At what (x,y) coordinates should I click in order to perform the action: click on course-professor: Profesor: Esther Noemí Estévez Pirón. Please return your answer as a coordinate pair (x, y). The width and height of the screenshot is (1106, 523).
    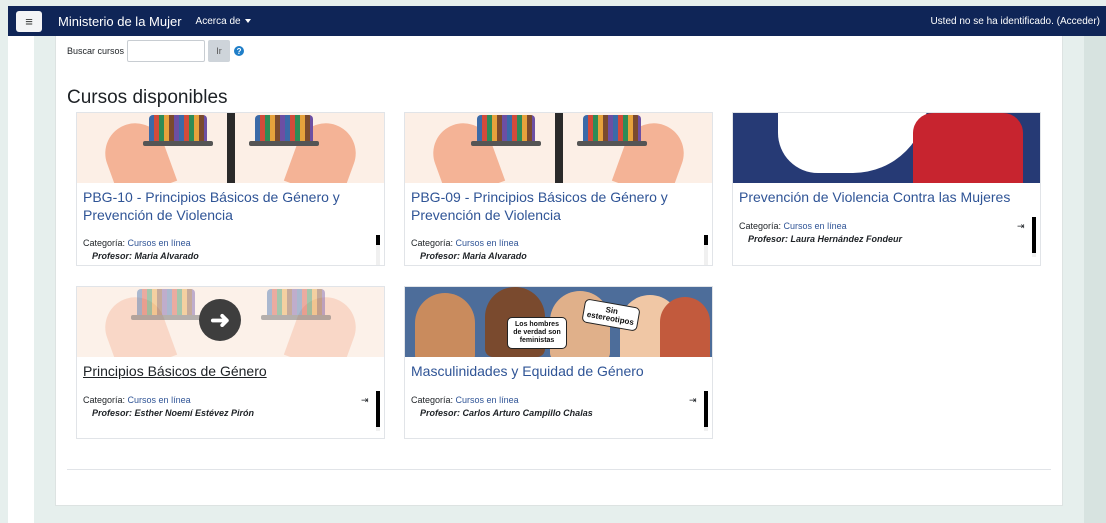
    Looking at the image, I should click on (173, 413).